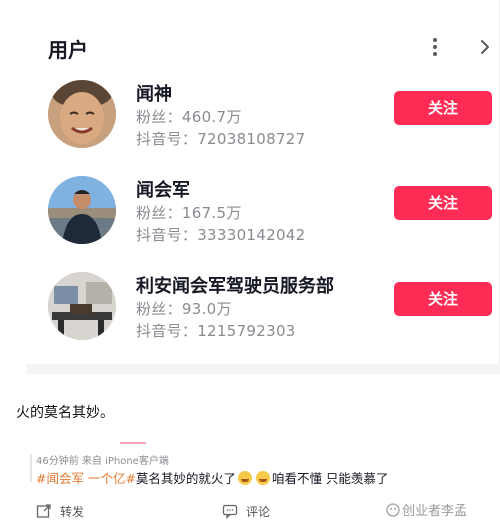  I want to click on watermark-text: 创业者李孟, so click(435, 511).